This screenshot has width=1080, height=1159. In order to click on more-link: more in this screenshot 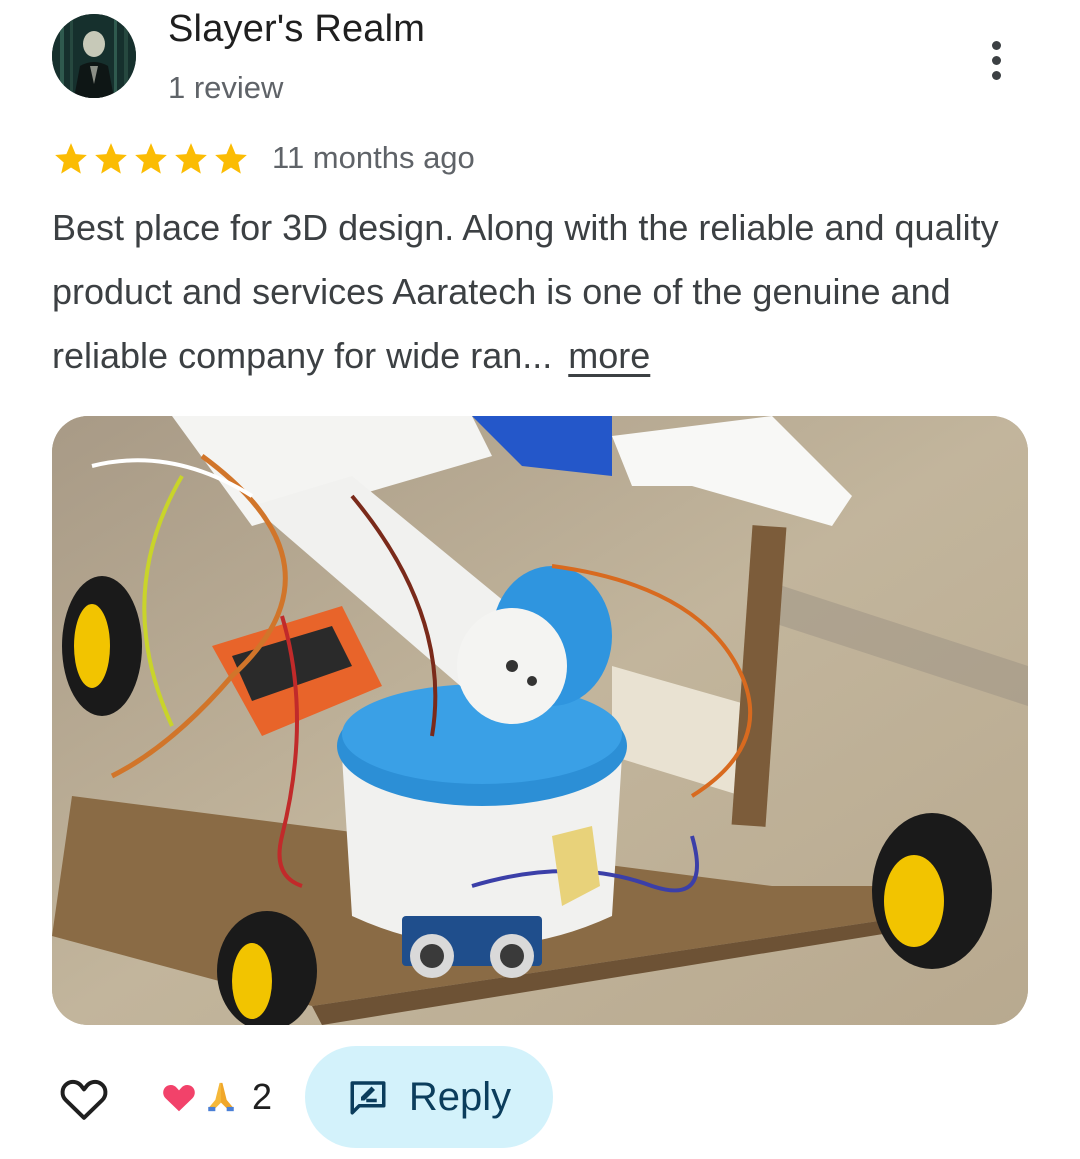, I will do `click(609, 355)`.